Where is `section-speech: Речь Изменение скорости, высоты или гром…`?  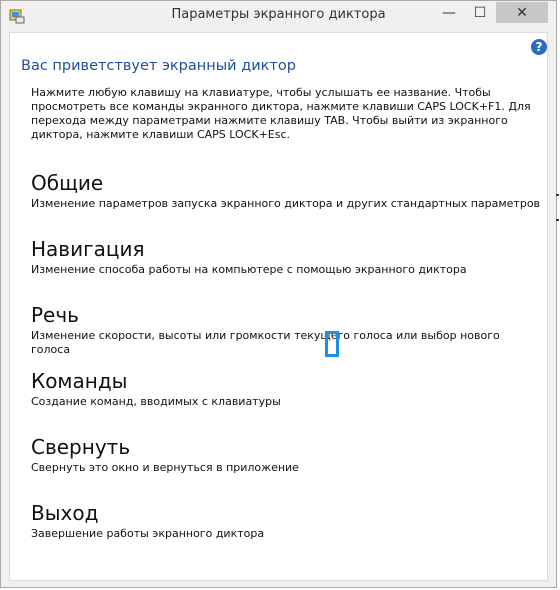 section-speech: Речь Изменение скорости, высоты или гром… is located at coordinates (286, 330).